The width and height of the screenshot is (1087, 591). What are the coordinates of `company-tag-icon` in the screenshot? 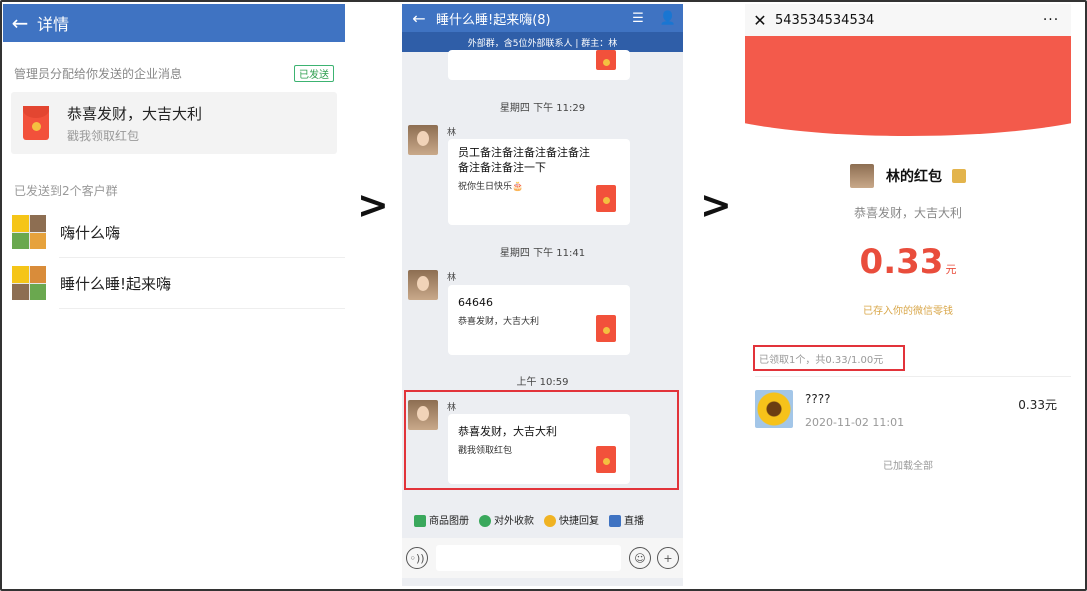 It's located at (959, 176).